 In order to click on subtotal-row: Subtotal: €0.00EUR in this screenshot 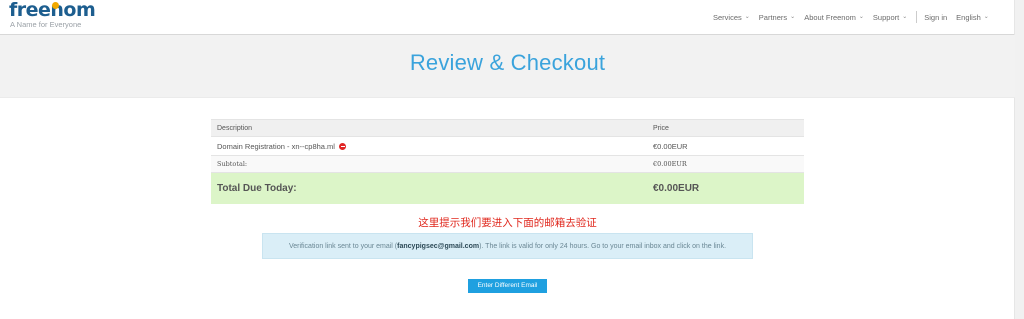, I will do `click(507, 164)`.